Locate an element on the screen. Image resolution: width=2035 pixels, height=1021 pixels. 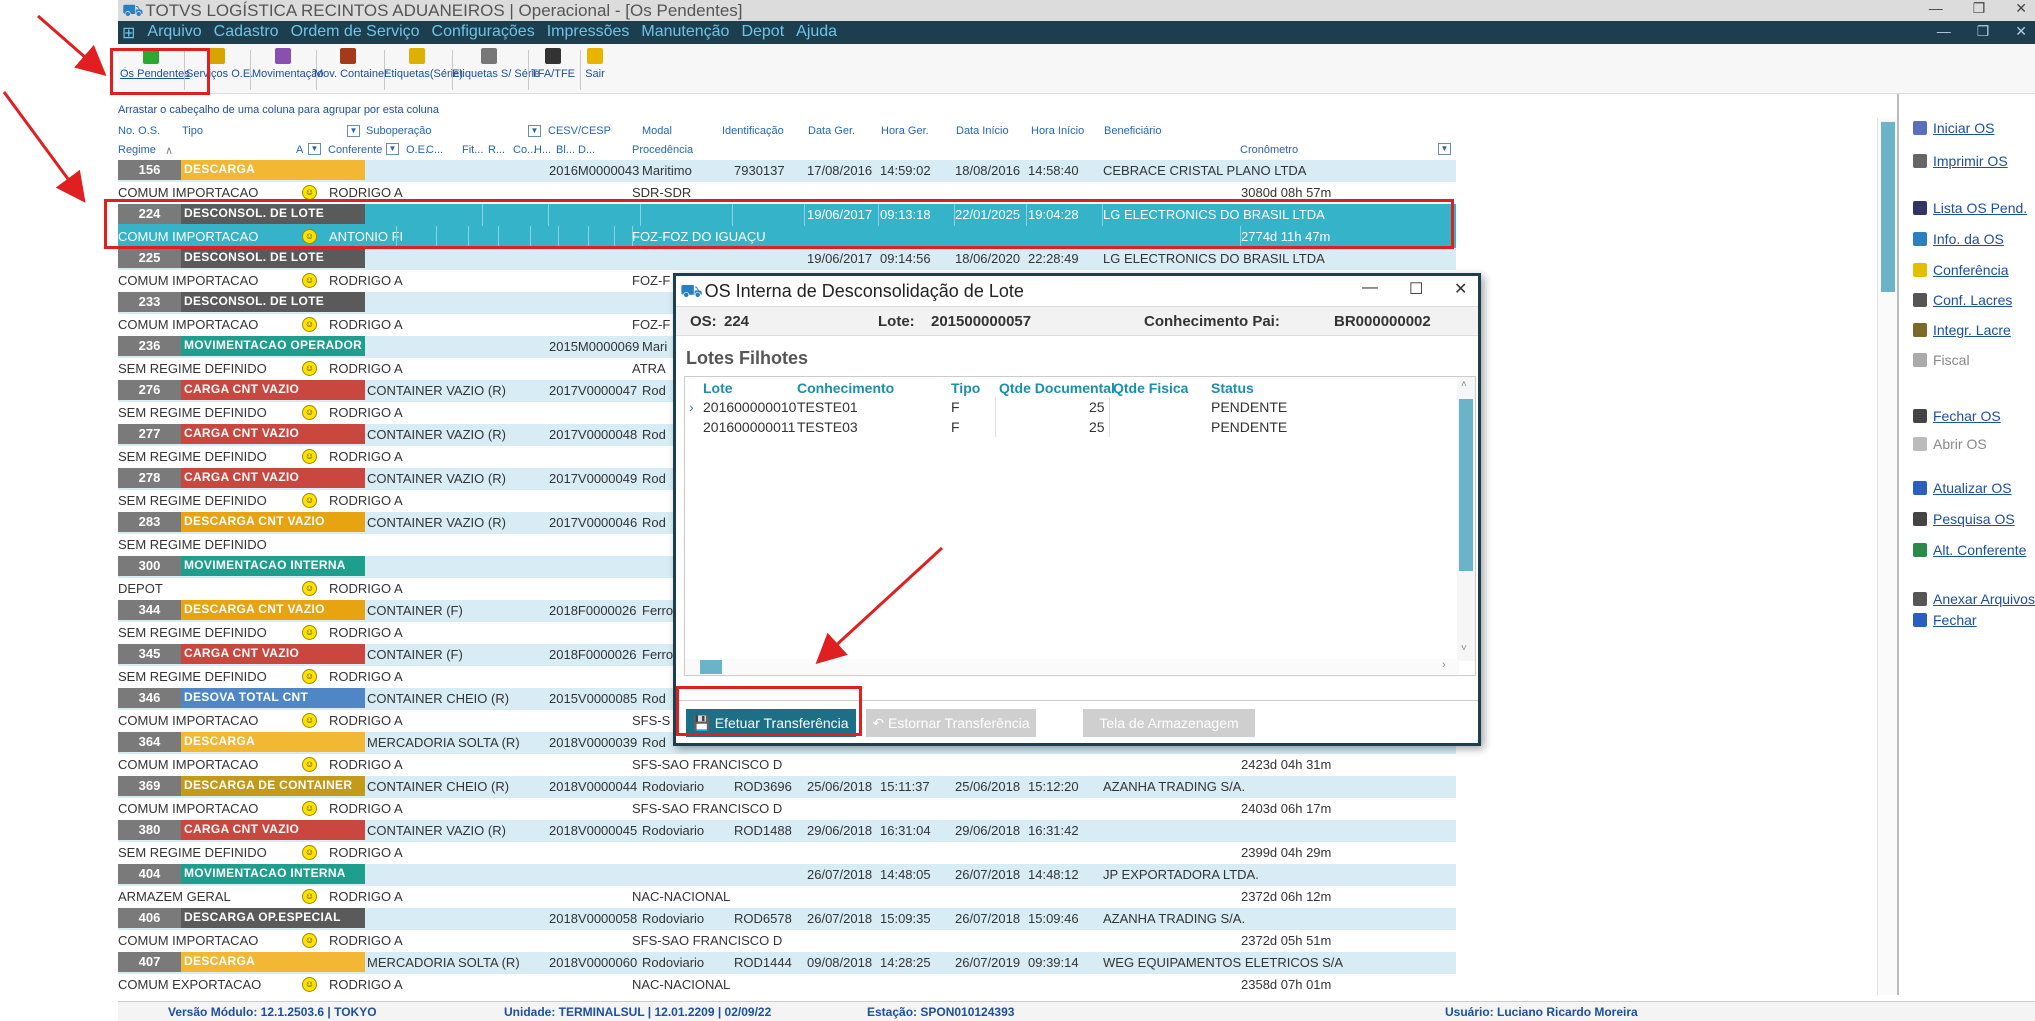
arrow-to-os-pendentes is located at coordinates (72, 45).